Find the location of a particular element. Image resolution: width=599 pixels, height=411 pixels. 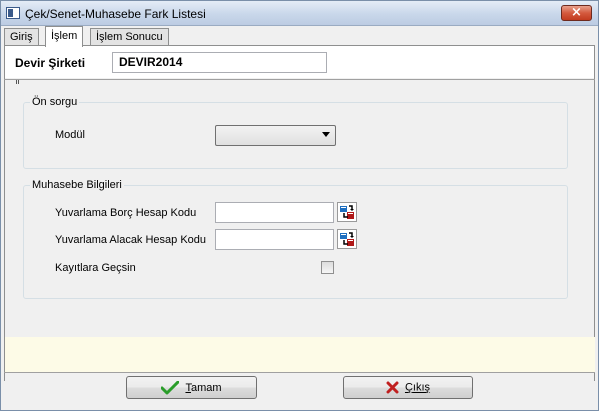

tab-giris: Giriş is located at coordinates (21, 37).